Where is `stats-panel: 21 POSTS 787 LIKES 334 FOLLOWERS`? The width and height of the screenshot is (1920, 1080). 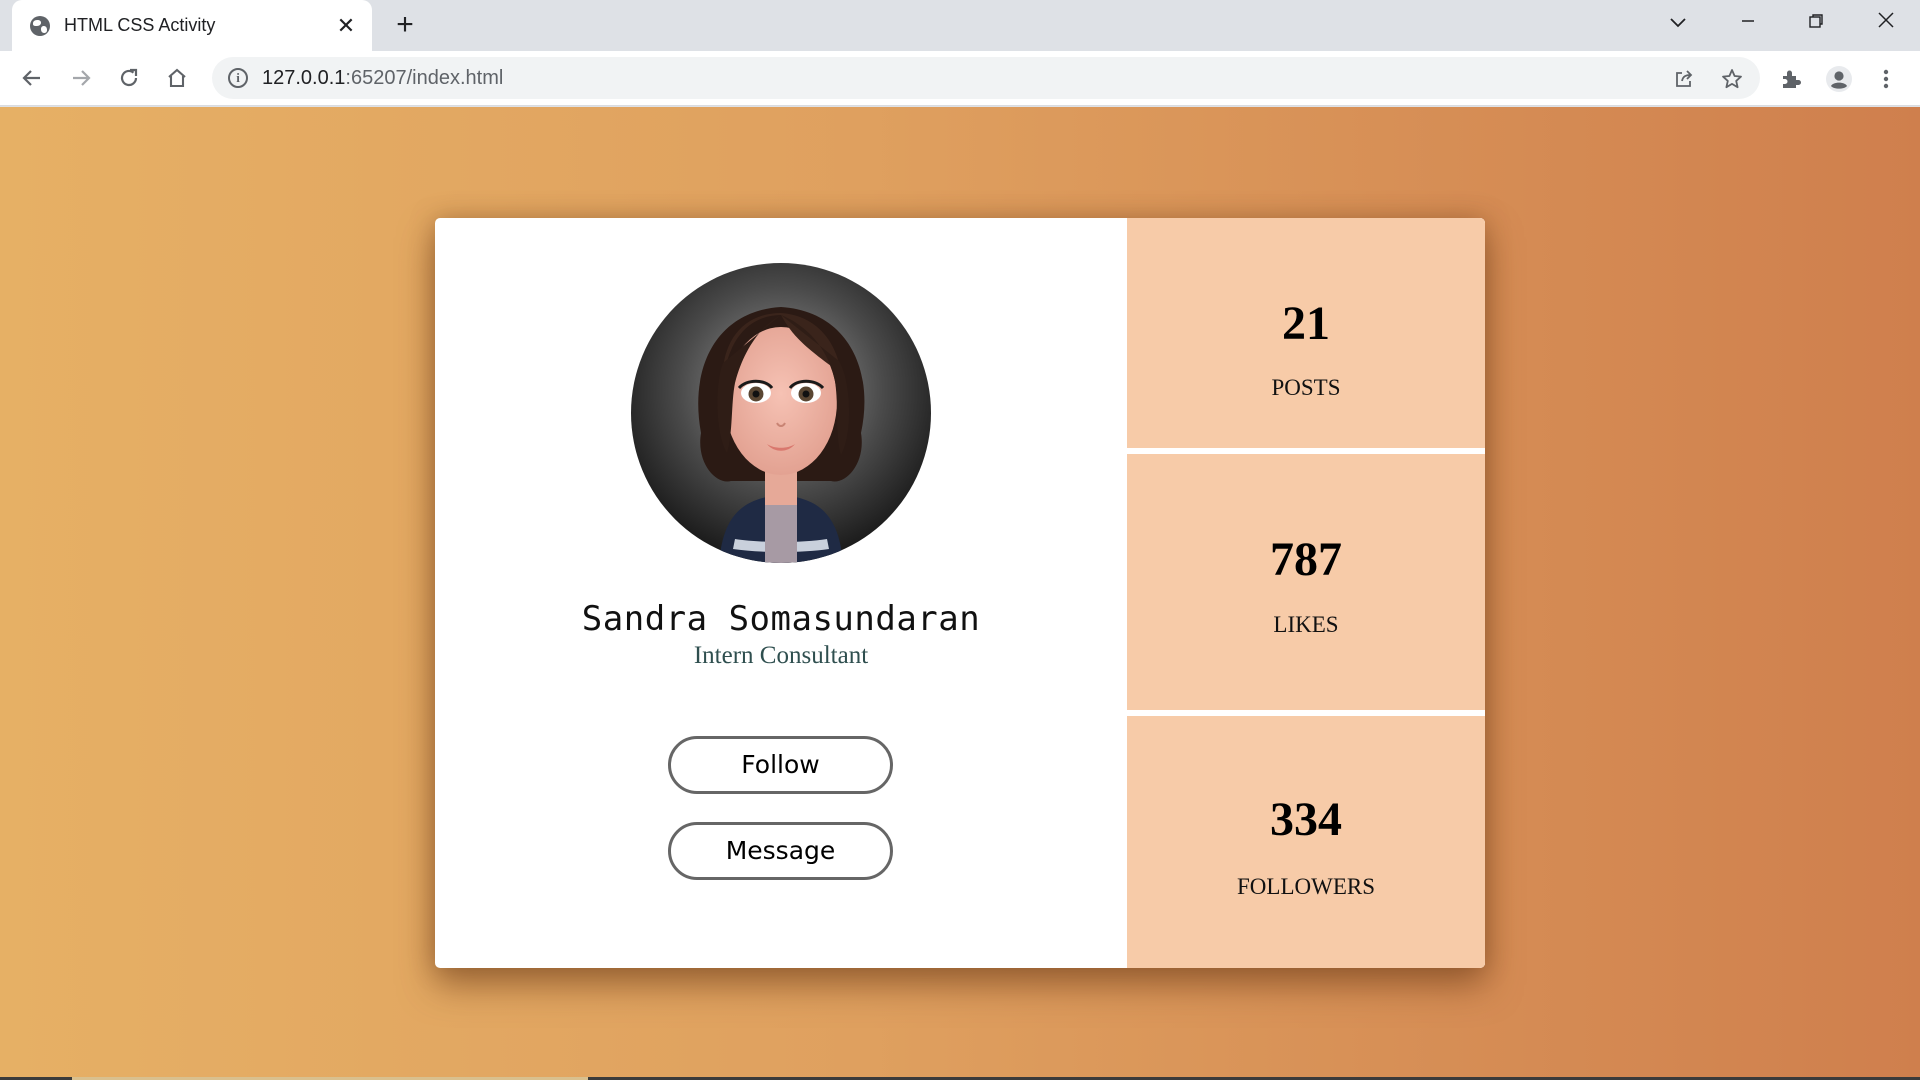
stats-panel: 21 POSTS 787 LIKES 334 FOLLOWERS is located at coordinates (1306, 593).